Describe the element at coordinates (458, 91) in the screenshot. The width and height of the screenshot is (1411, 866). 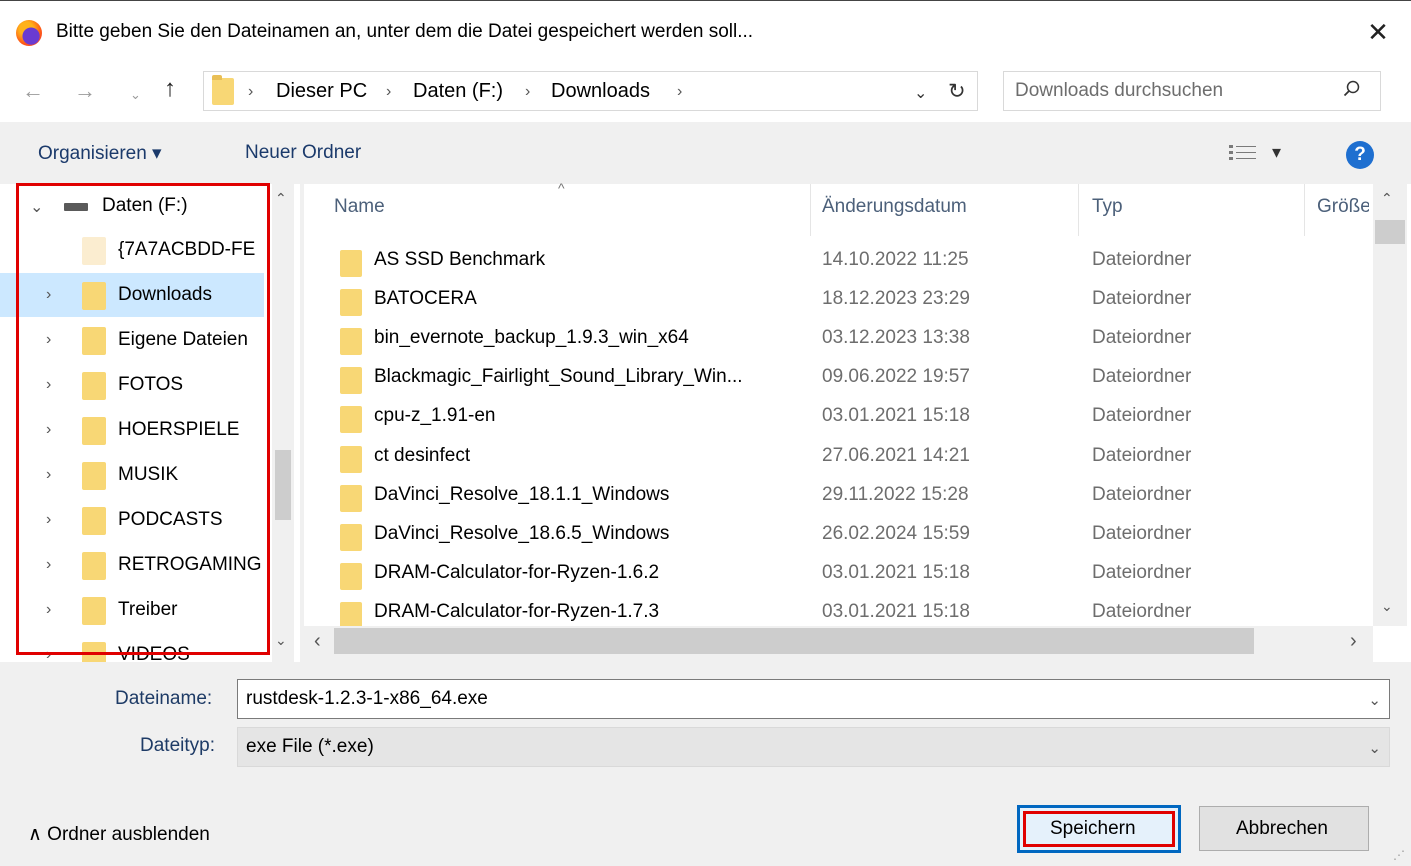
I see `breadcrumb-drive: Daten (F:)` at that location.